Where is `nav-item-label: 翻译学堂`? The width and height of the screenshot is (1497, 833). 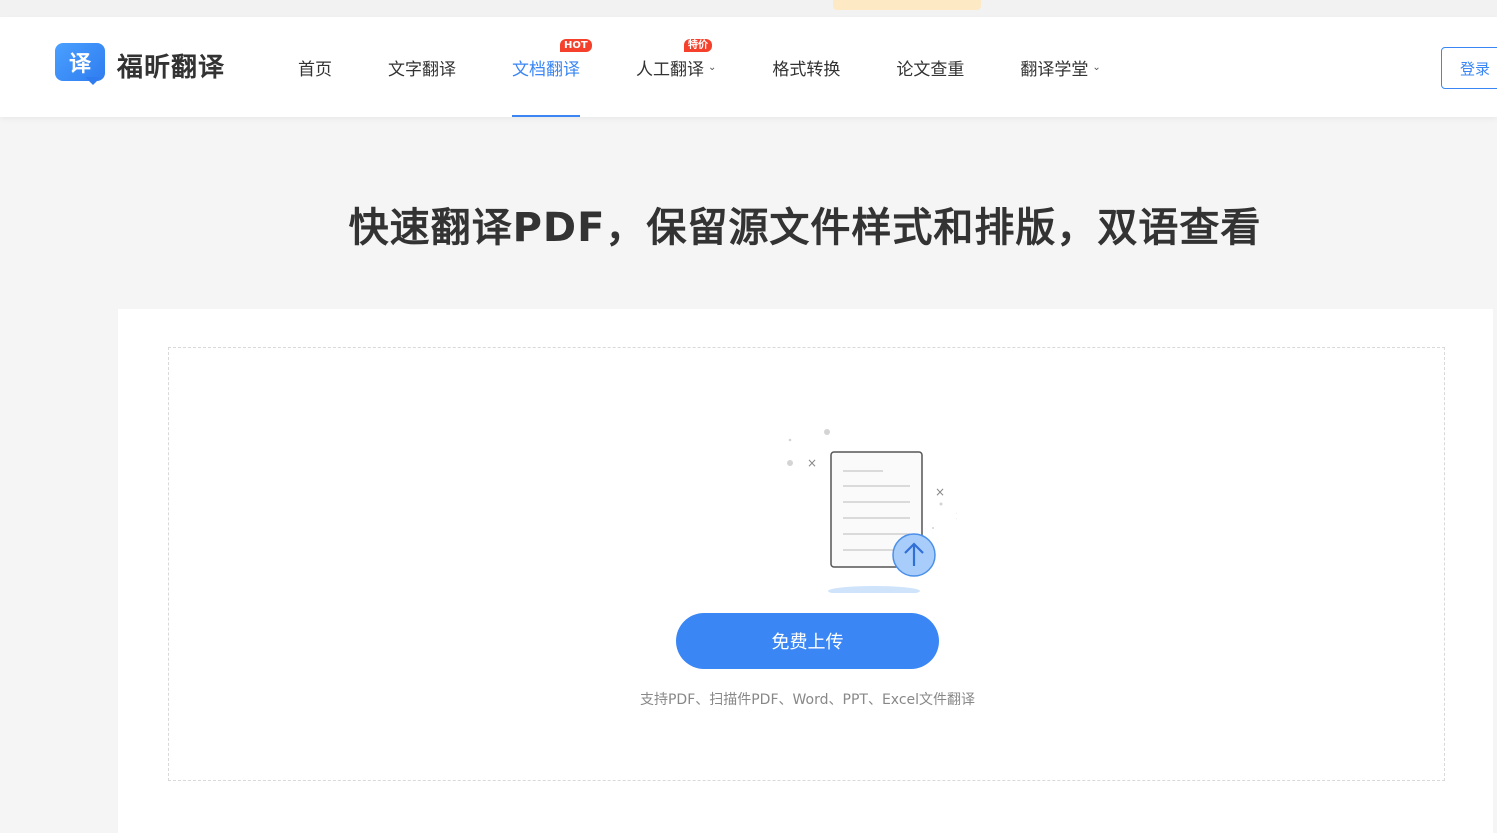 nav-item-label: 翻译学堂 is located at coordinates (1054, 69).